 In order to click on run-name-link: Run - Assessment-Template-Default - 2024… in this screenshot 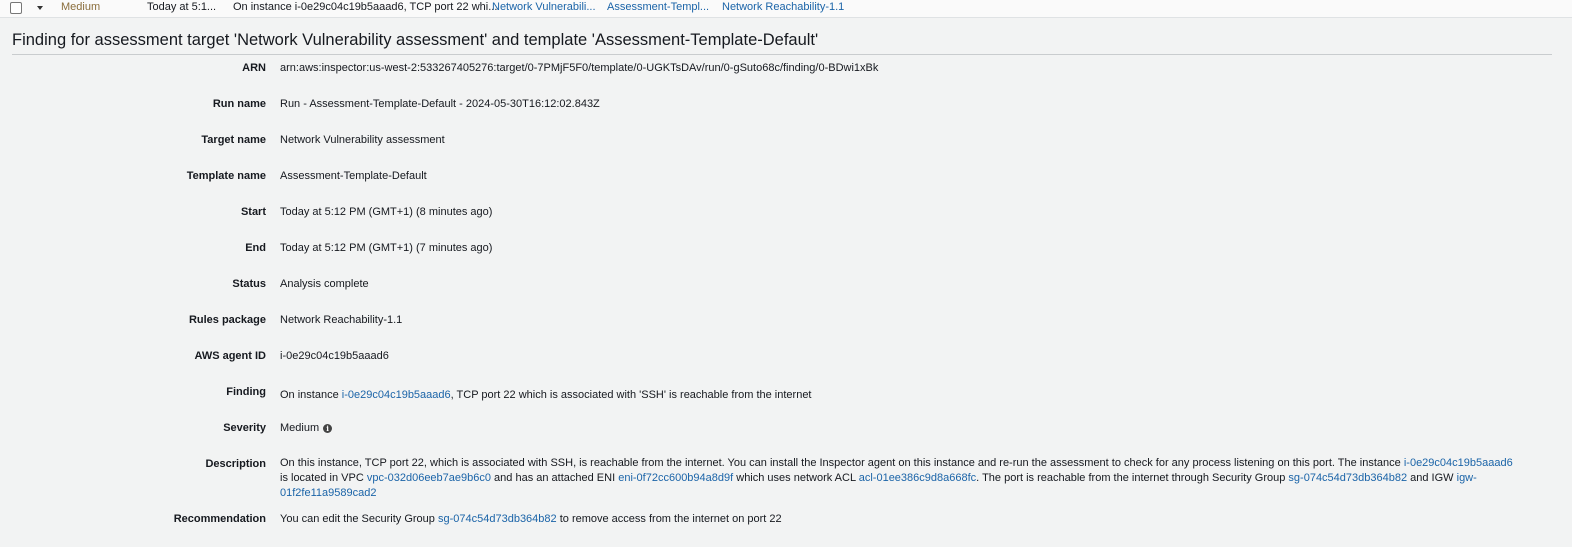, I will do `click(440, 104)`.